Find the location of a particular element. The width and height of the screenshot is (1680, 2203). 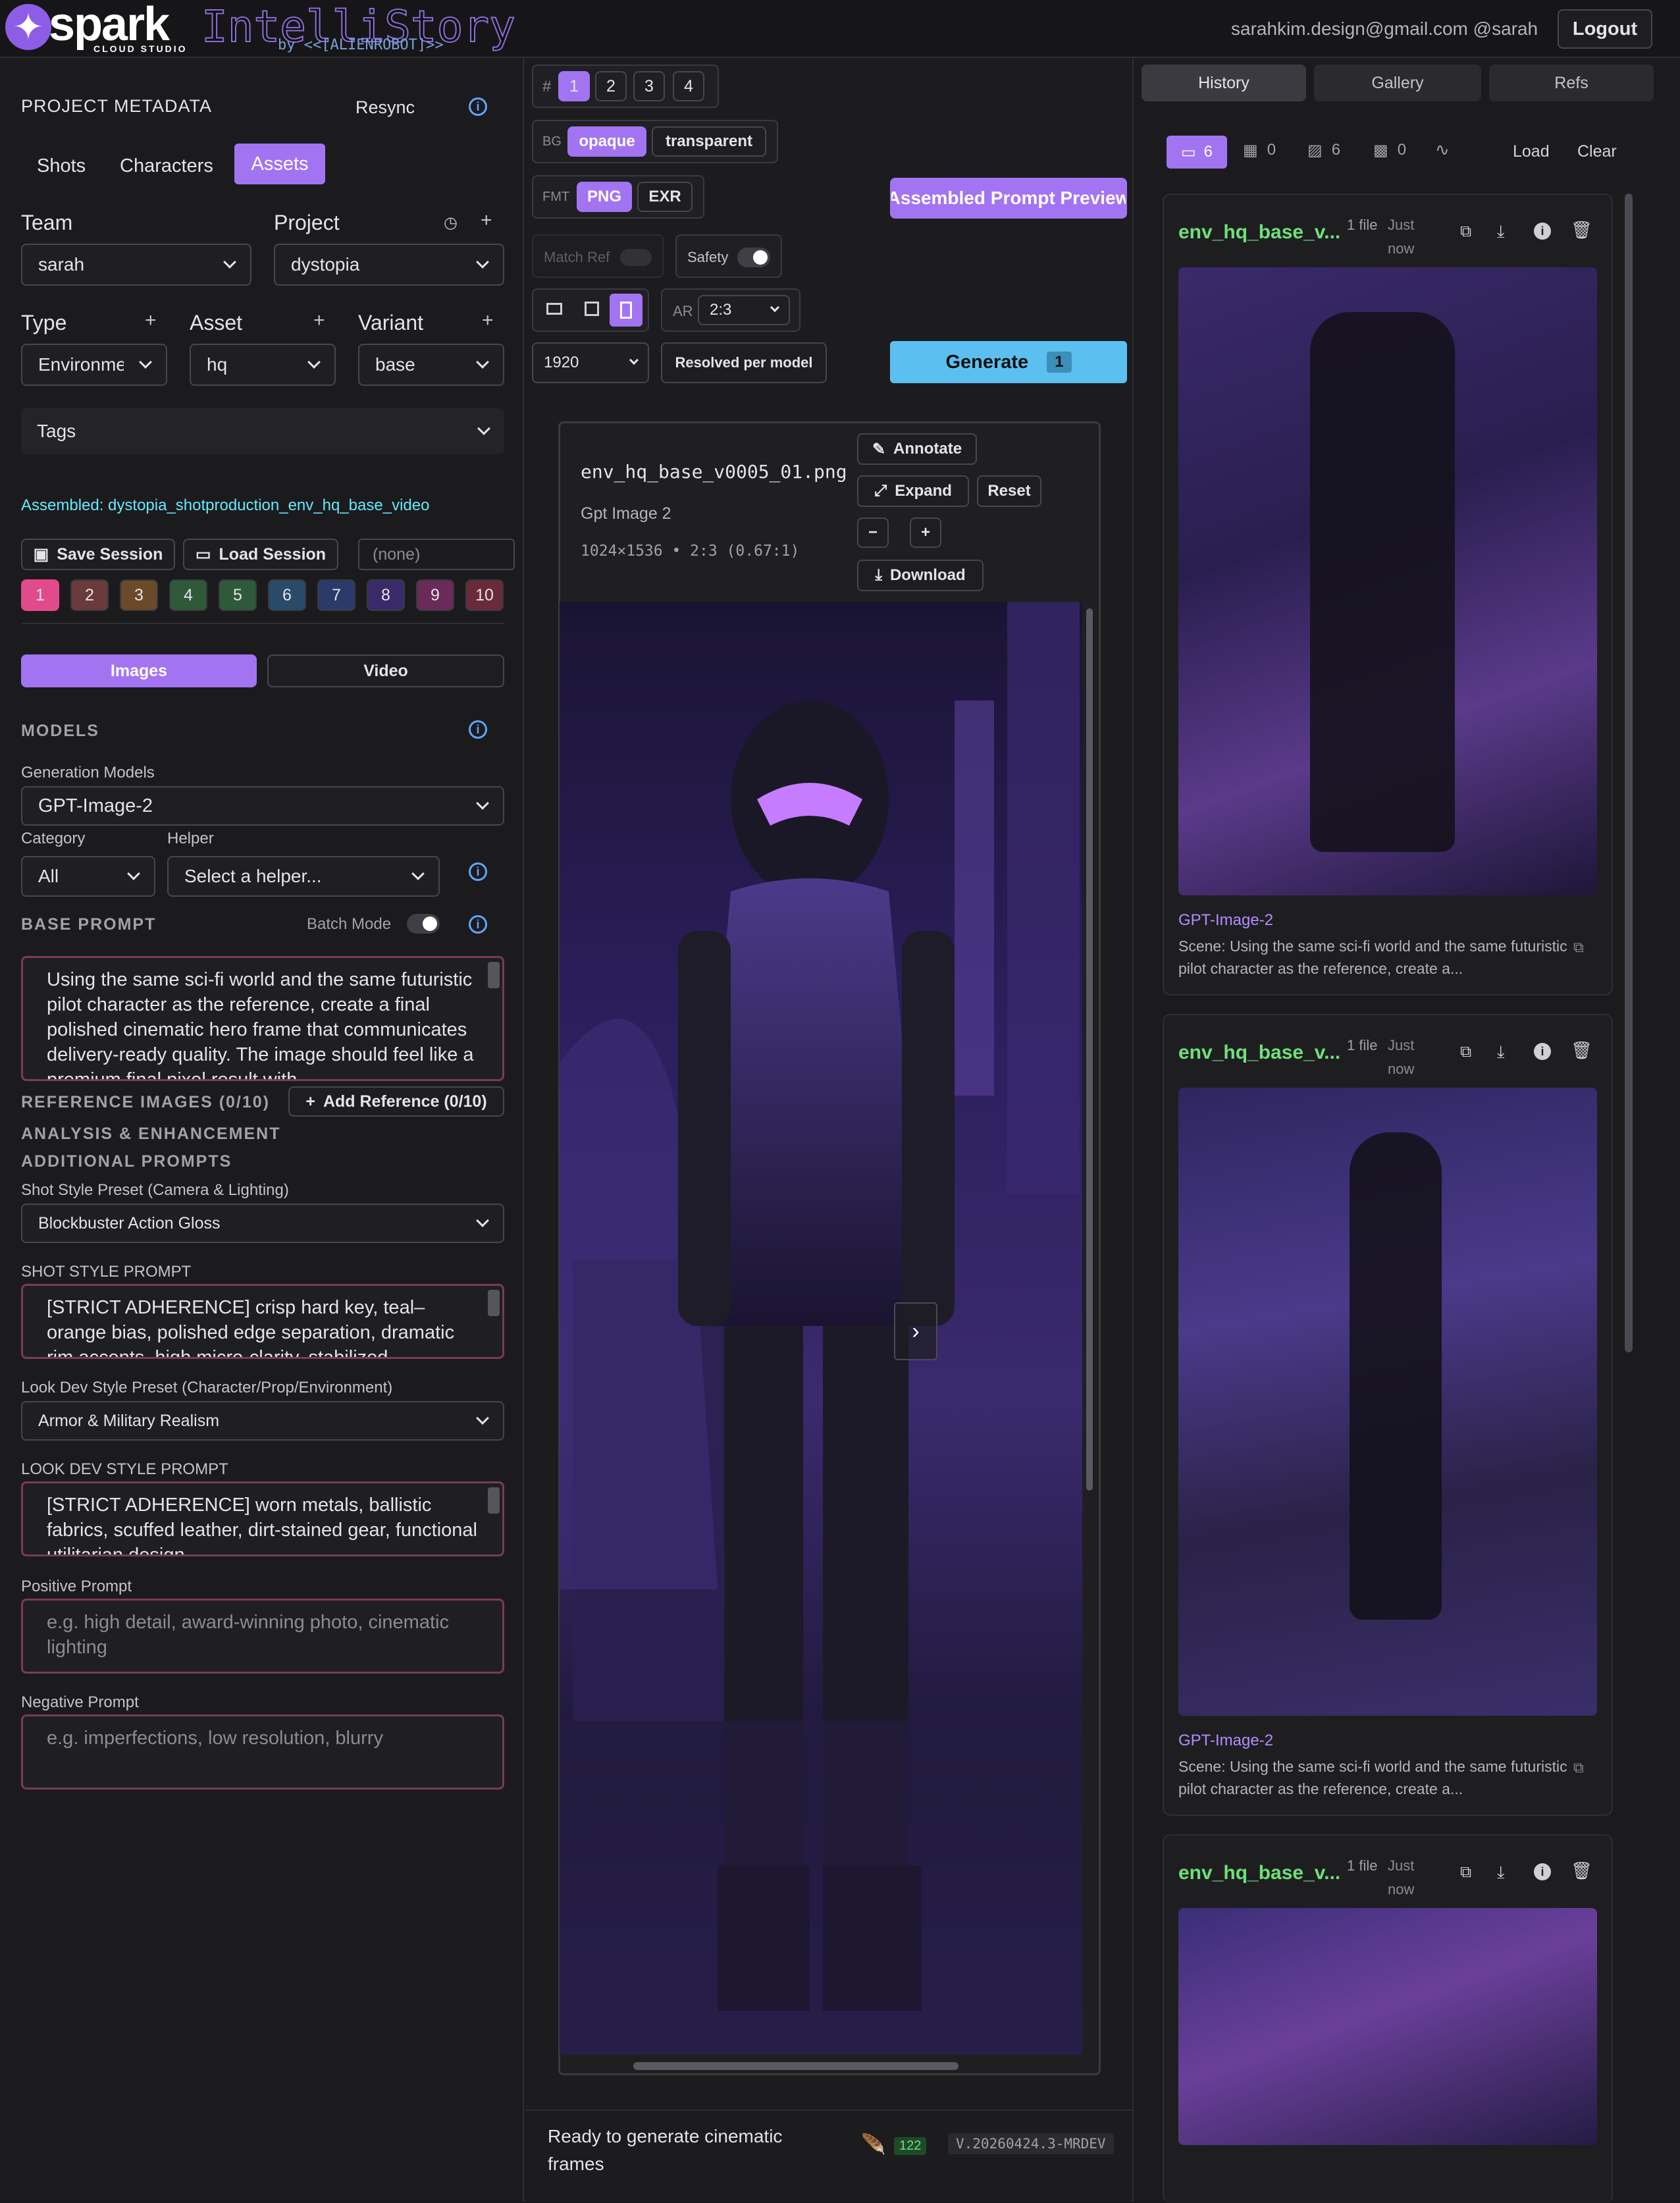

square-icon is located at coordinates (592, 309).